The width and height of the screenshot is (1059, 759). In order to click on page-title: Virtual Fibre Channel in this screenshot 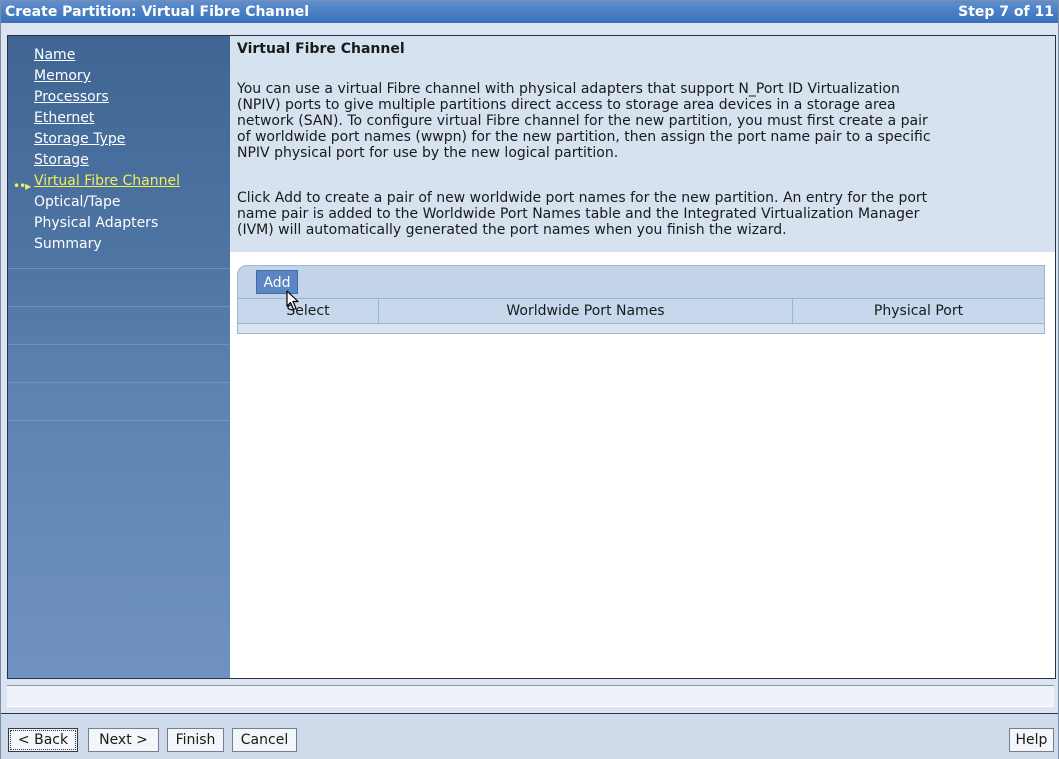, I will do `click(321, 49)`.